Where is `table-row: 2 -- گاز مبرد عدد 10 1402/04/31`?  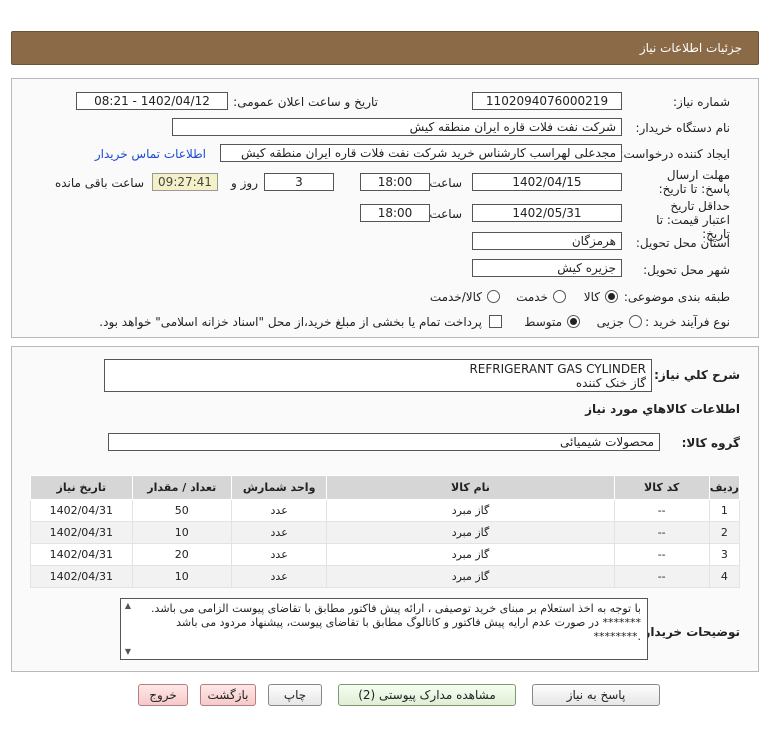 table-row: 2 -- گاز مبرد عدد 10 1402/04/31 is located at coordinates (385, 532).